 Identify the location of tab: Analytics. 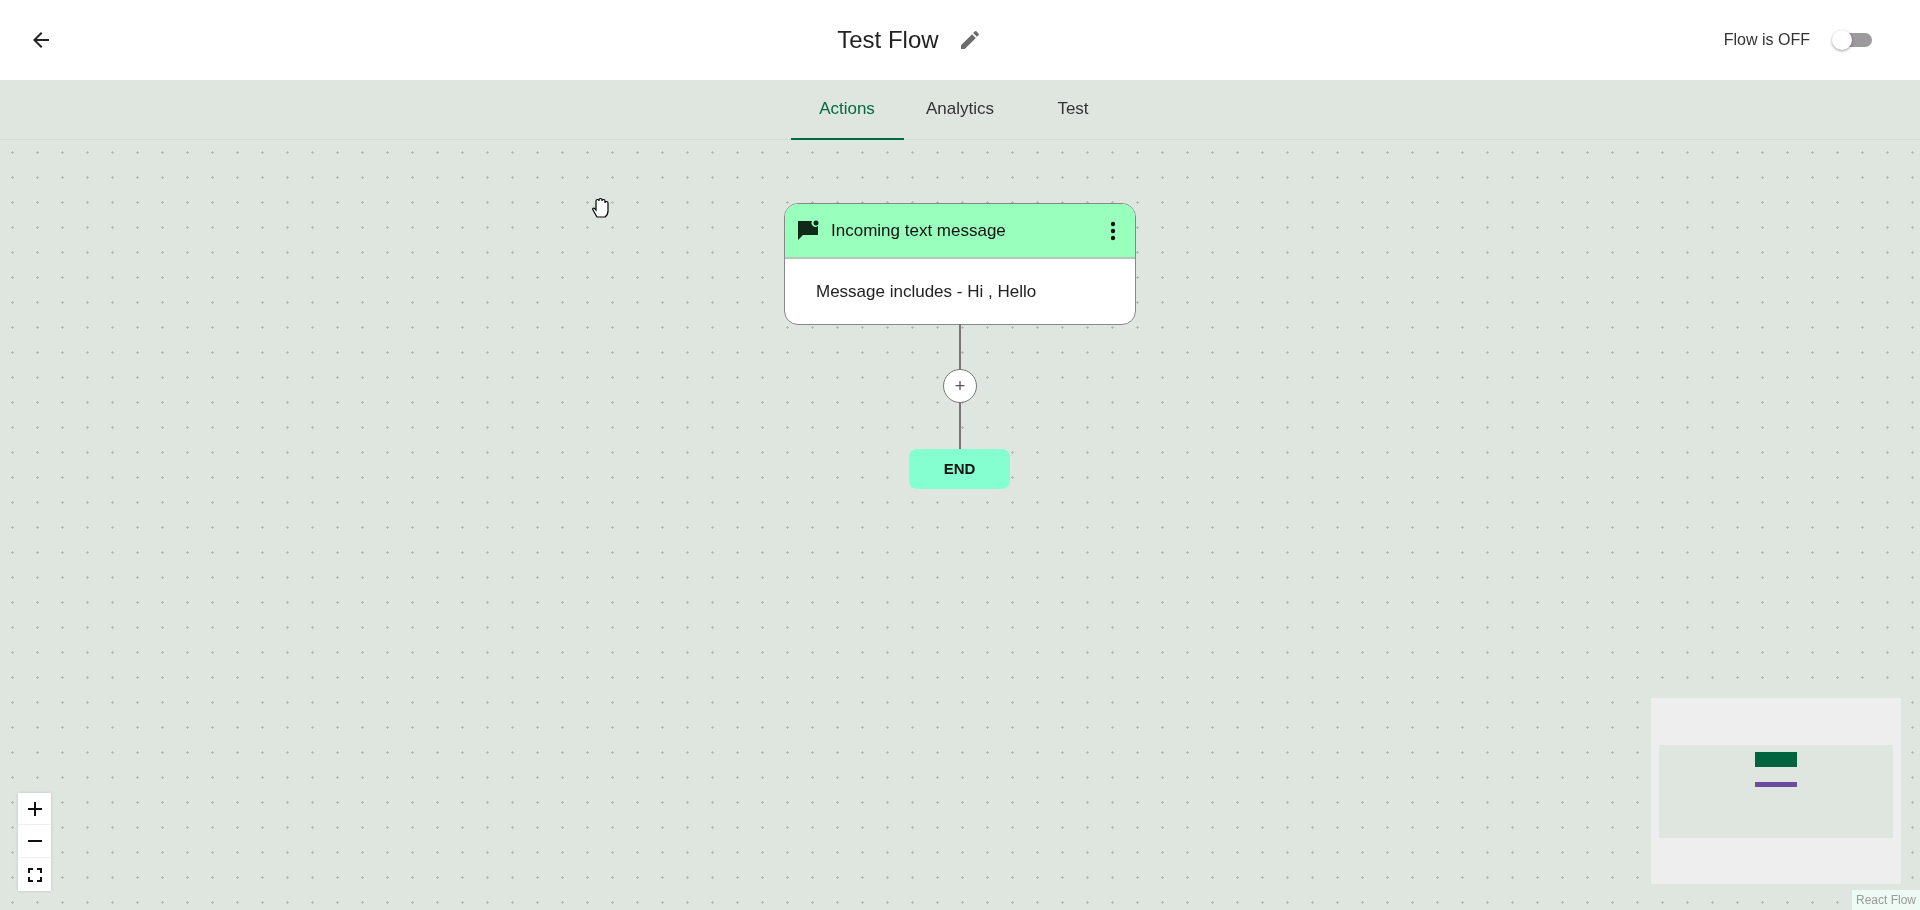
(960, 110).